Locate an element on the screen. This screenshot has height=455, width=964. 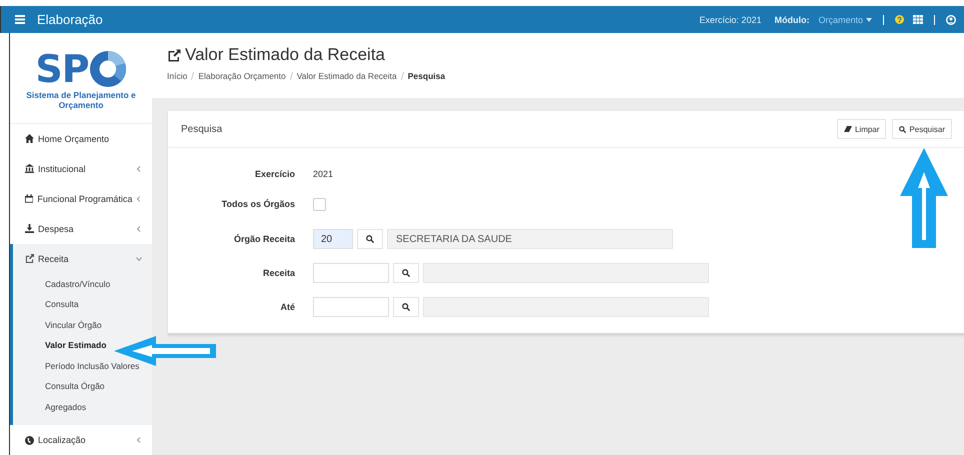
submenu-item: Valor Estimado is located at coordinates (75, 345).